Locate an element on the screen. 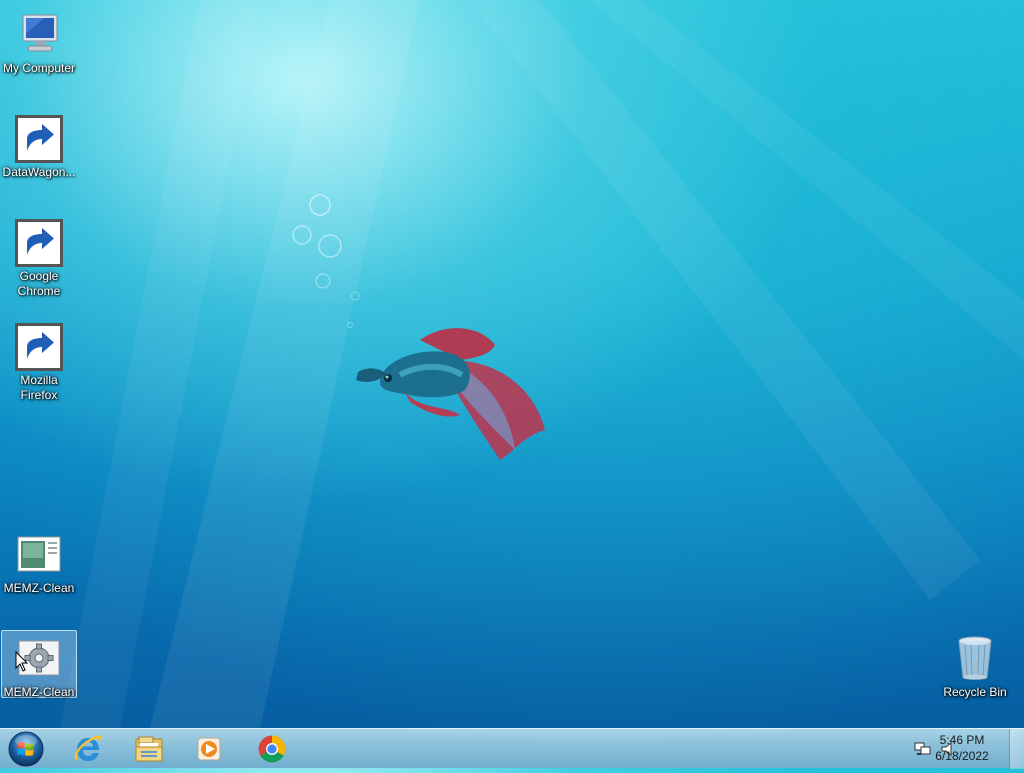  media-player-icon is located at coordinates (209, 749).